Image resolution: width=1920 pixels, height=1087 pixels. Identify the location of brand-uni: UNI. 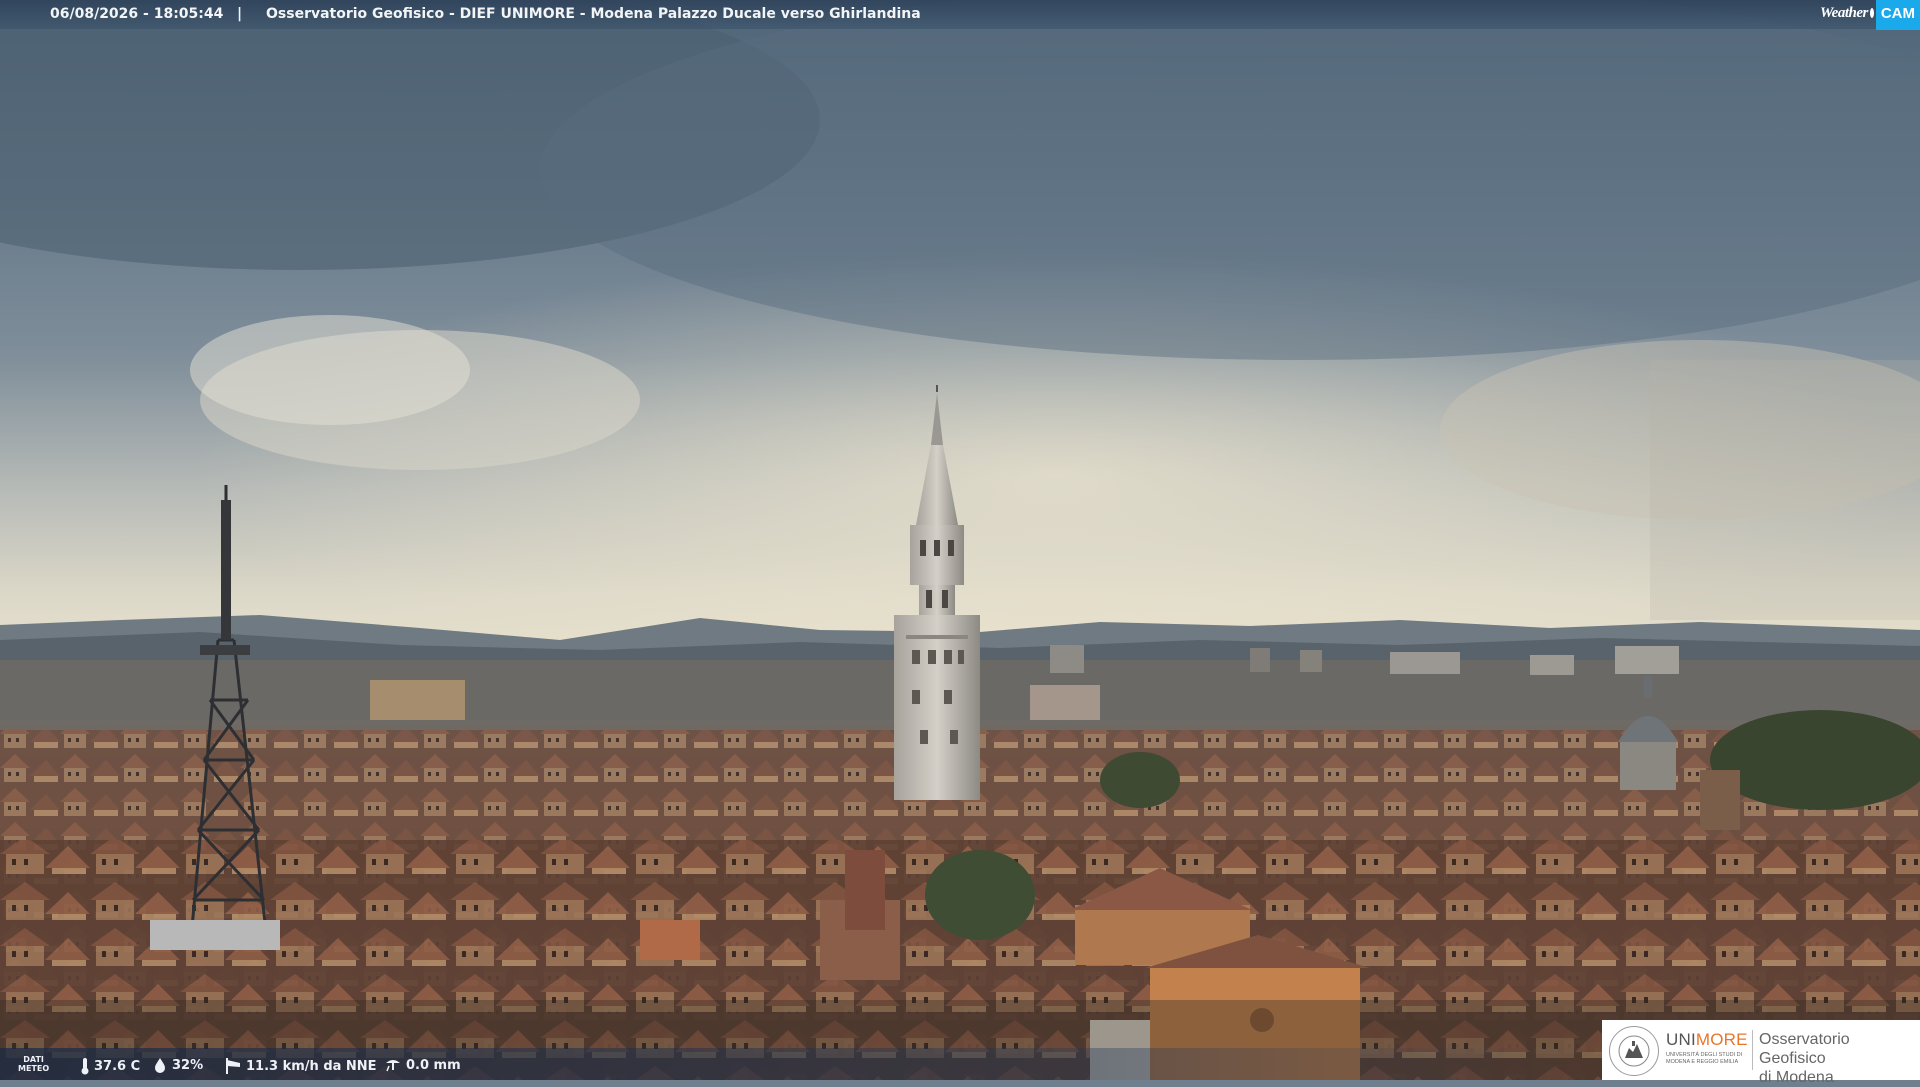
(1681, 1039).